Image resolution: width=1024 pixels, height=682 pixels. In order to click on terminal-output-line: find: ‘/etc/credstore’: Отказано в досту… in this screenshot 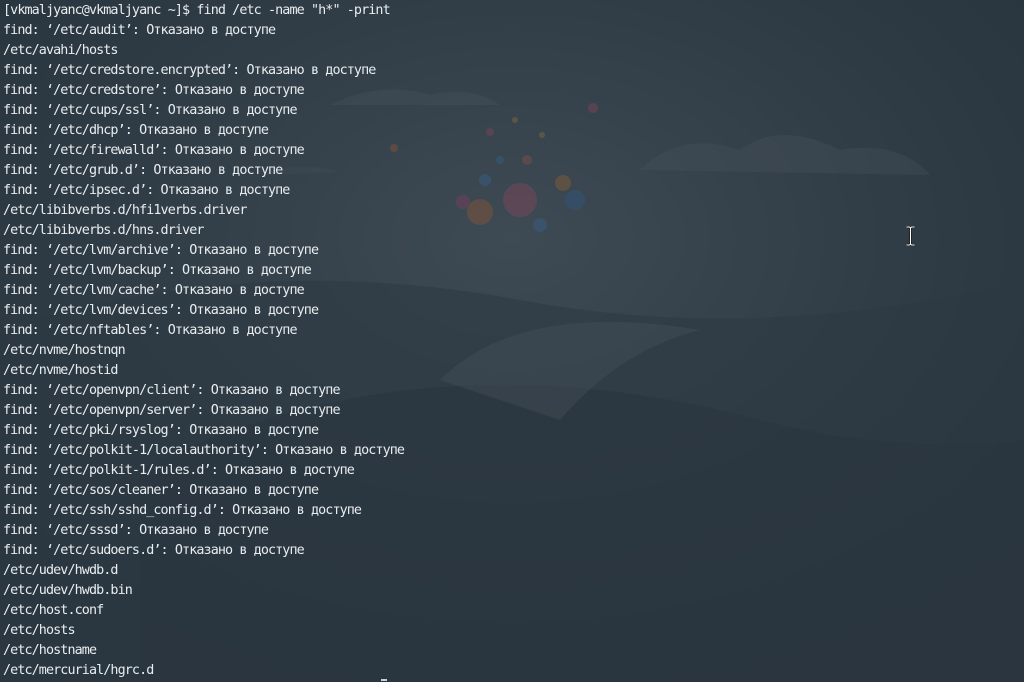, I will do `click(154, 90)`.